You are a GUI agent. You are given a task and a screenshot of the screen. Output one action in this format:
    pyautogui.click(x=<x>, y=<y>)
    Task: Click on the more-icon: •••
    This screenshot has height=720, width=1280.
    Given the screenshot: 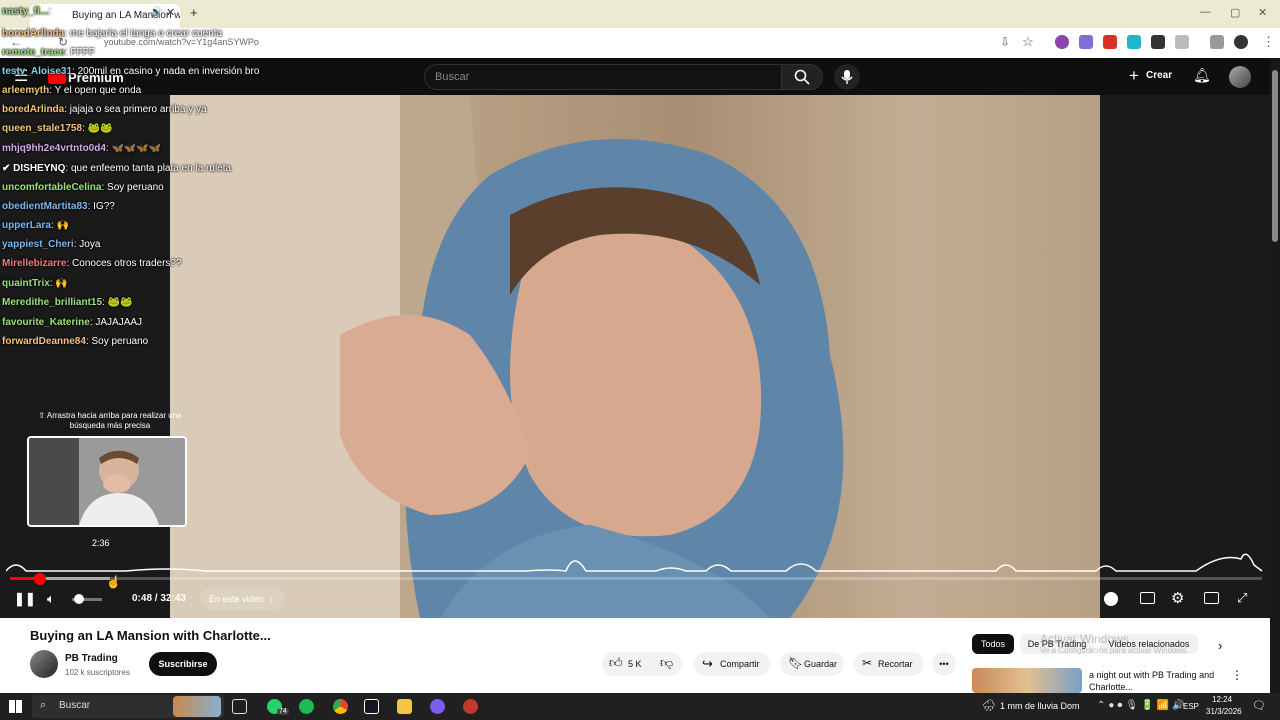 What is the action you would take?
    pyautogui.click(x=944, y=664)
    